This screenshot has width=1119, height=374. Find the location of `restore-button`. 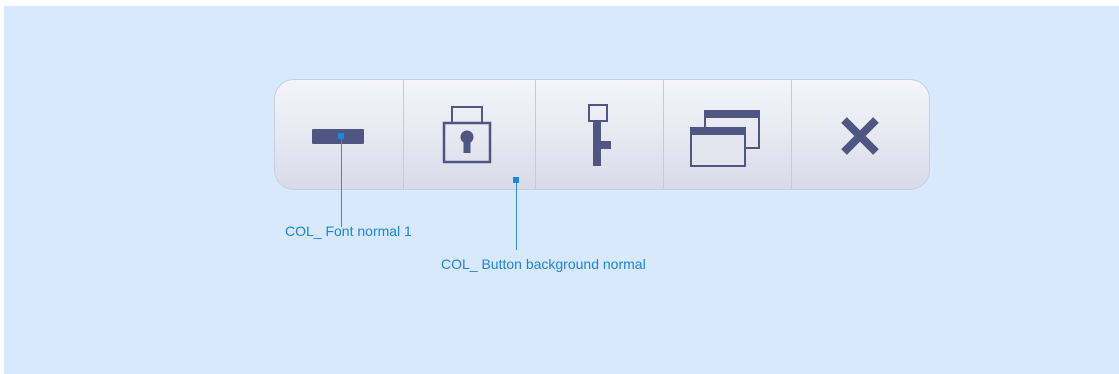

restore-button is located at coordinates (727, 134).